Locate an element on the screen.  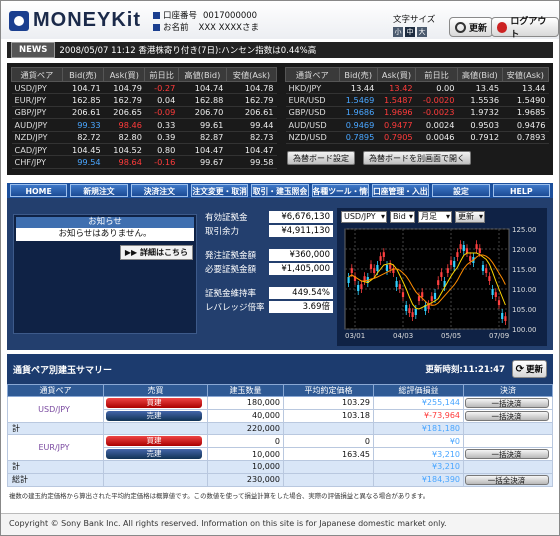
period-select: 月足 is located at coordinates (435, 217).